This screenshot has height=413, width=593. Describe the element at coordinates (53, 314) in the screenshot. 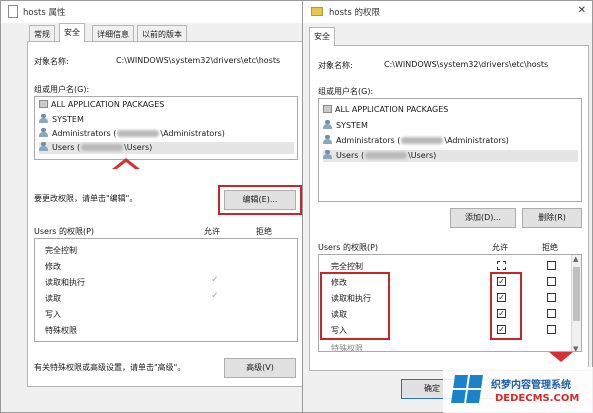

I see `permission-write: 写入` at that location.